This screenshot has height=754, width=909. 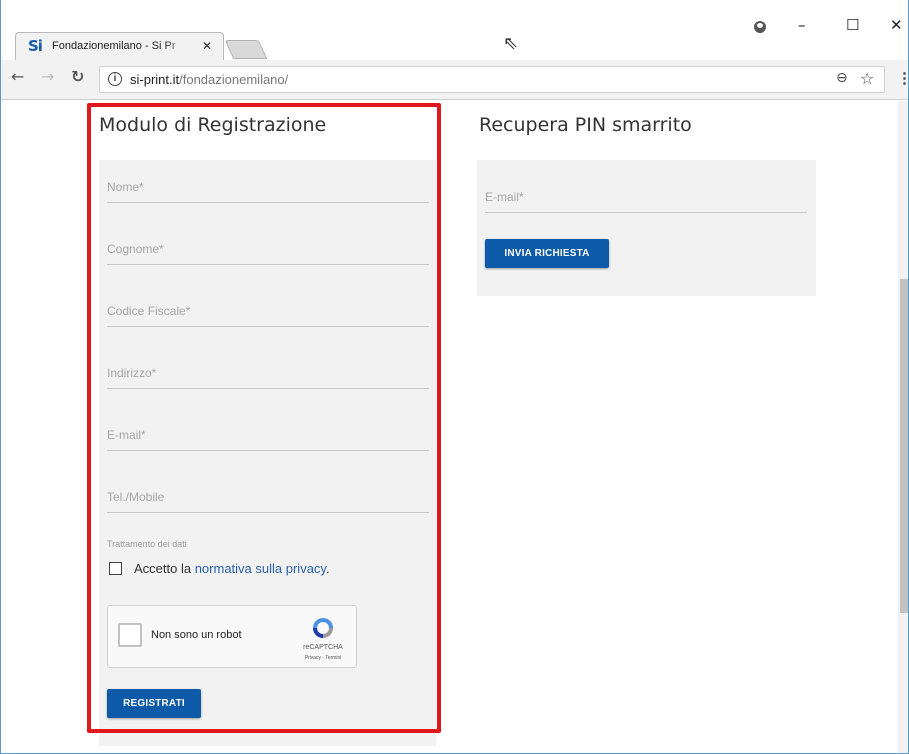 What do you see at coordinates (842, 78) in the screenshot?
I see `zoom-icon: ⊖` at bounding box center [842, 78].